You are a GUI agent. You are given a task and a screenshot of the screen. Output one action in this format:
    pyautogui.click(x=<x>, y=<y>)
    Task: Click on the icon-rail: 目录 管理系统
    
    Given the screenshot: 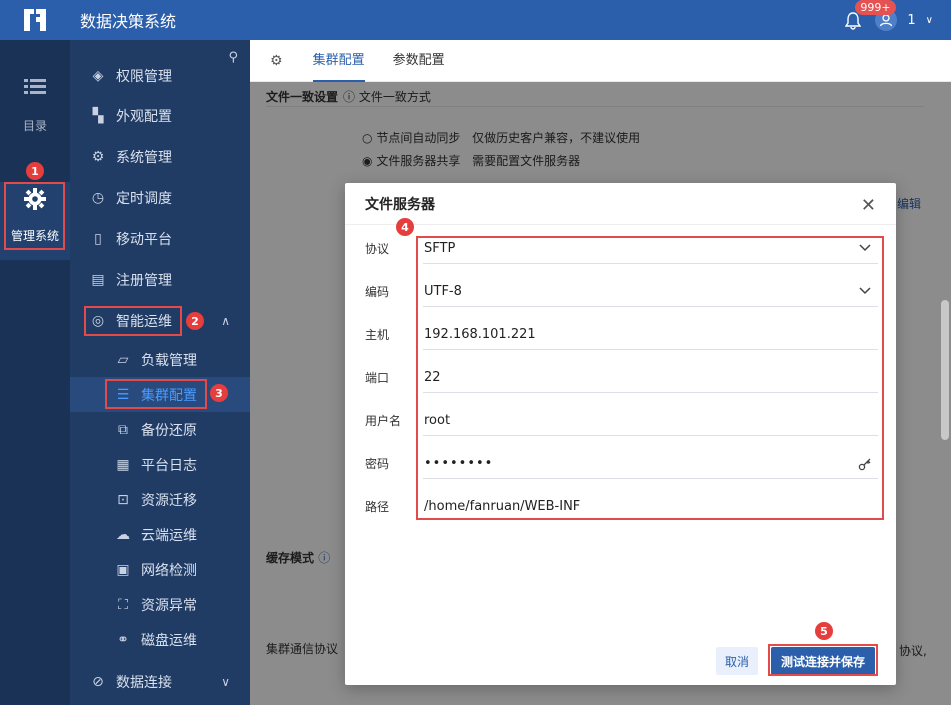 What is the action you would take?
    pyautogui.click(x=35, y=372)
    